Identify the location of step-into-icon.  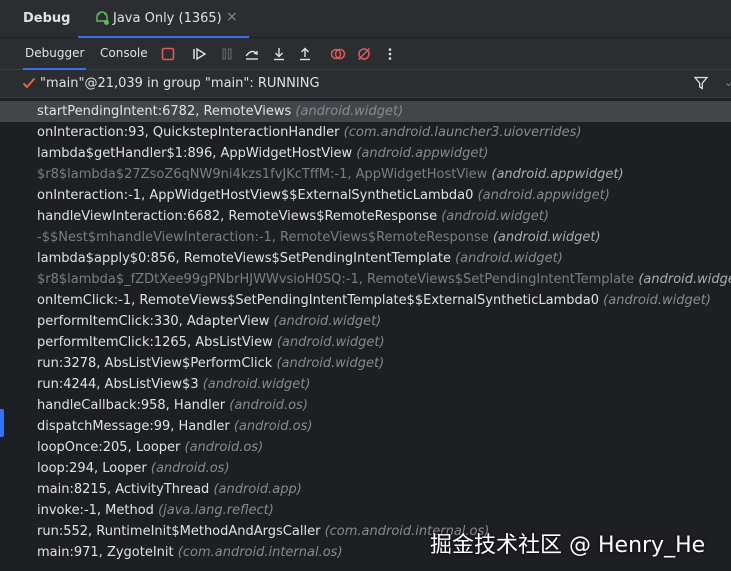
(279, 54).